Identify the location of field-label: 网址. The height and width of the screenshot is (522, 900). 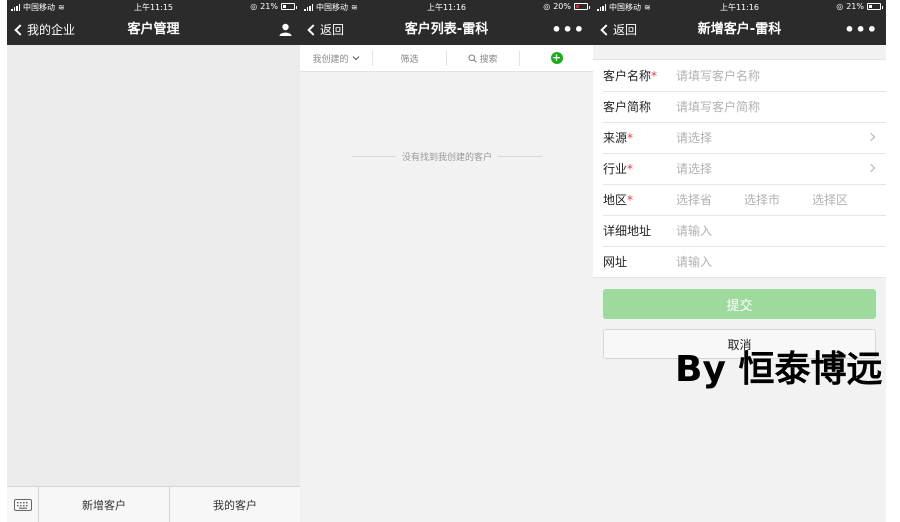
(615, 261).